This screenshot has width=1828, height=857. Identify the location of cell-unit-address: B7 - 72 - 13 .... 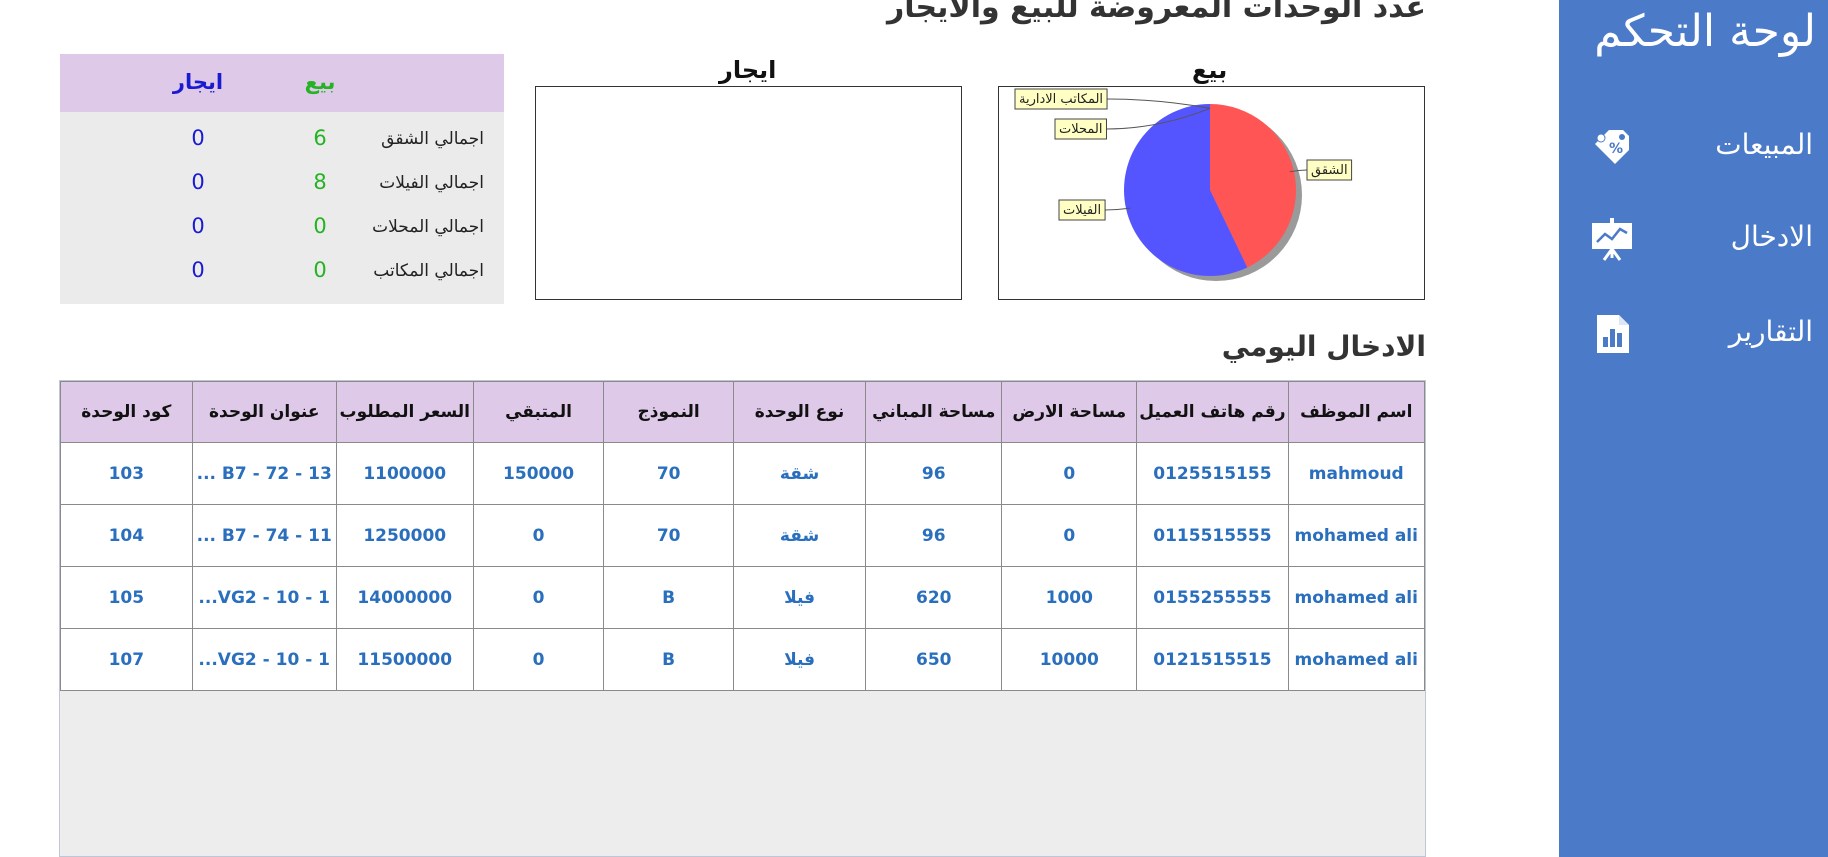
(264, 473).